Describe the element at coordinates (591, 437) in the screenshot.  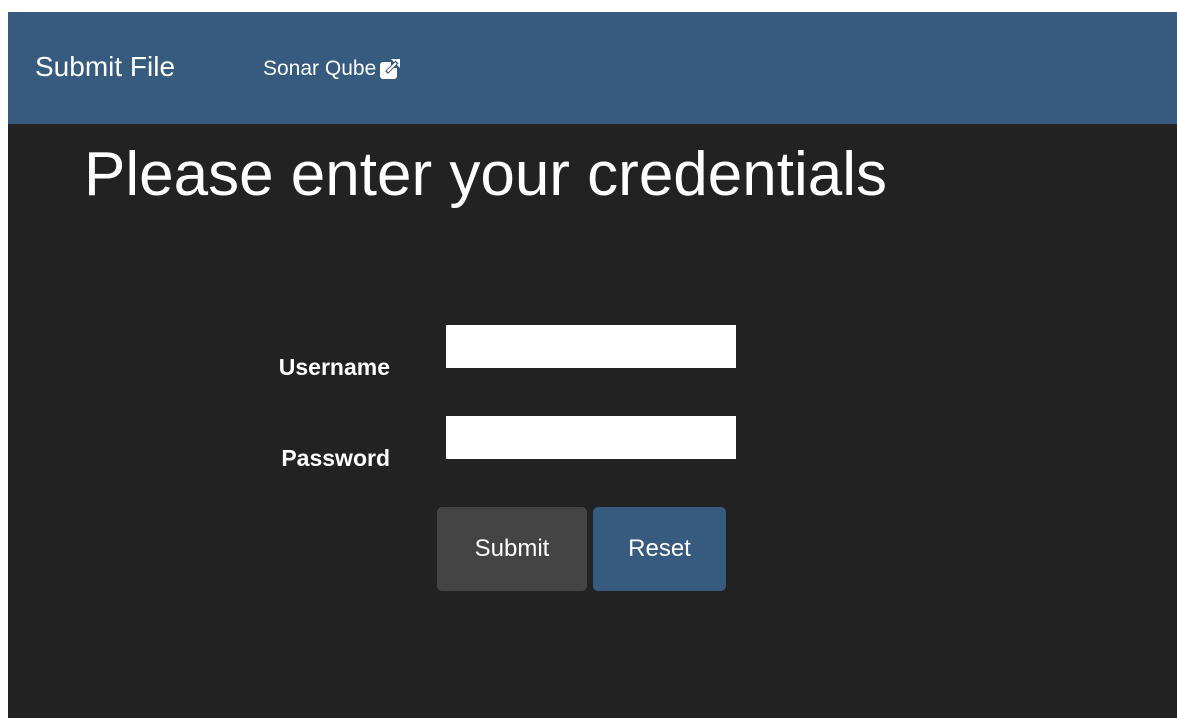
I see `password-input` at that location.